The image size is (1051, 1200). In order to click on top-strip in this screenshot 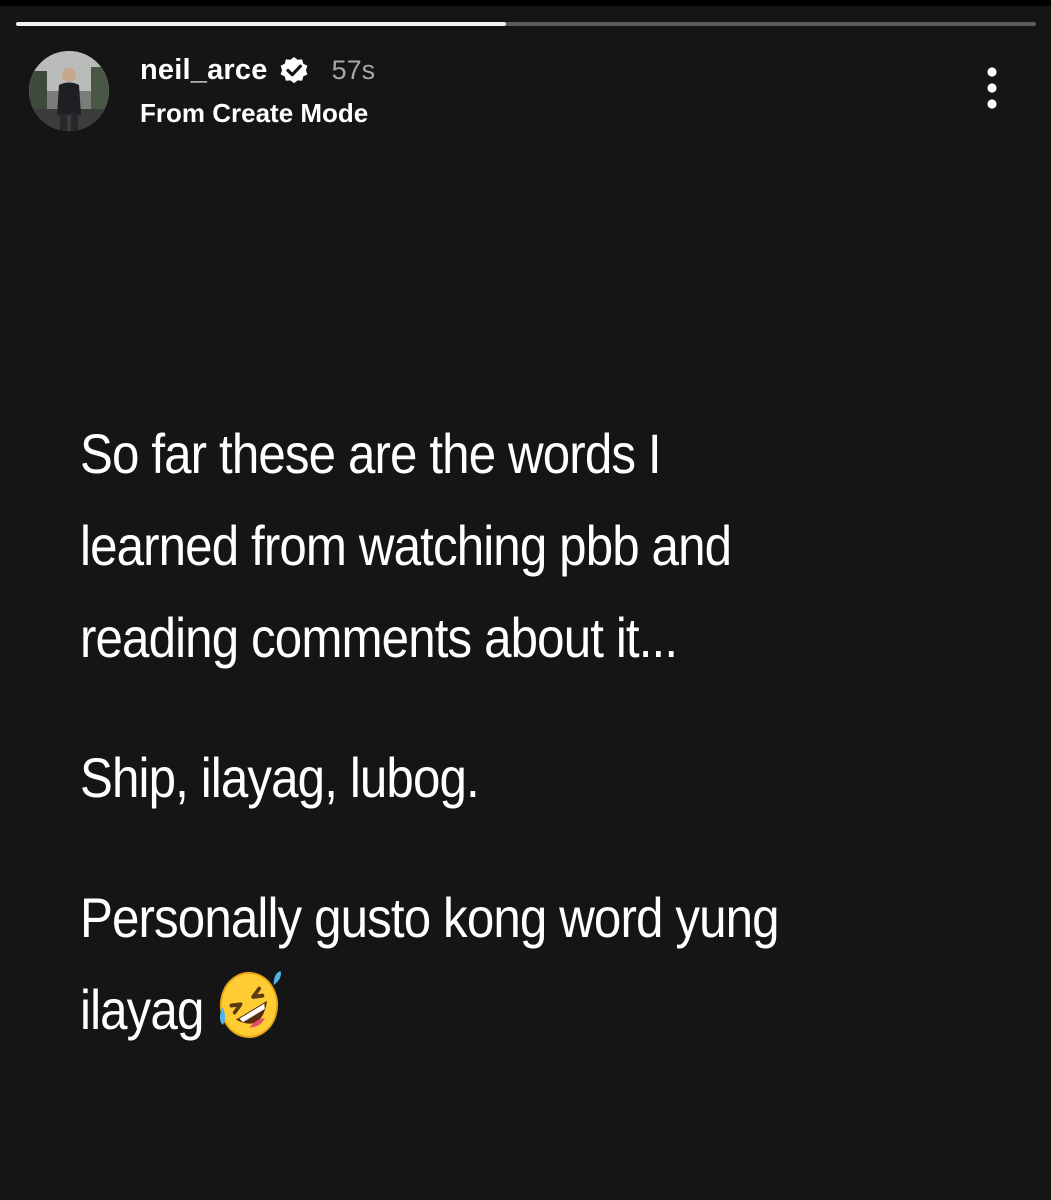, I will do `click(525, 3)`.